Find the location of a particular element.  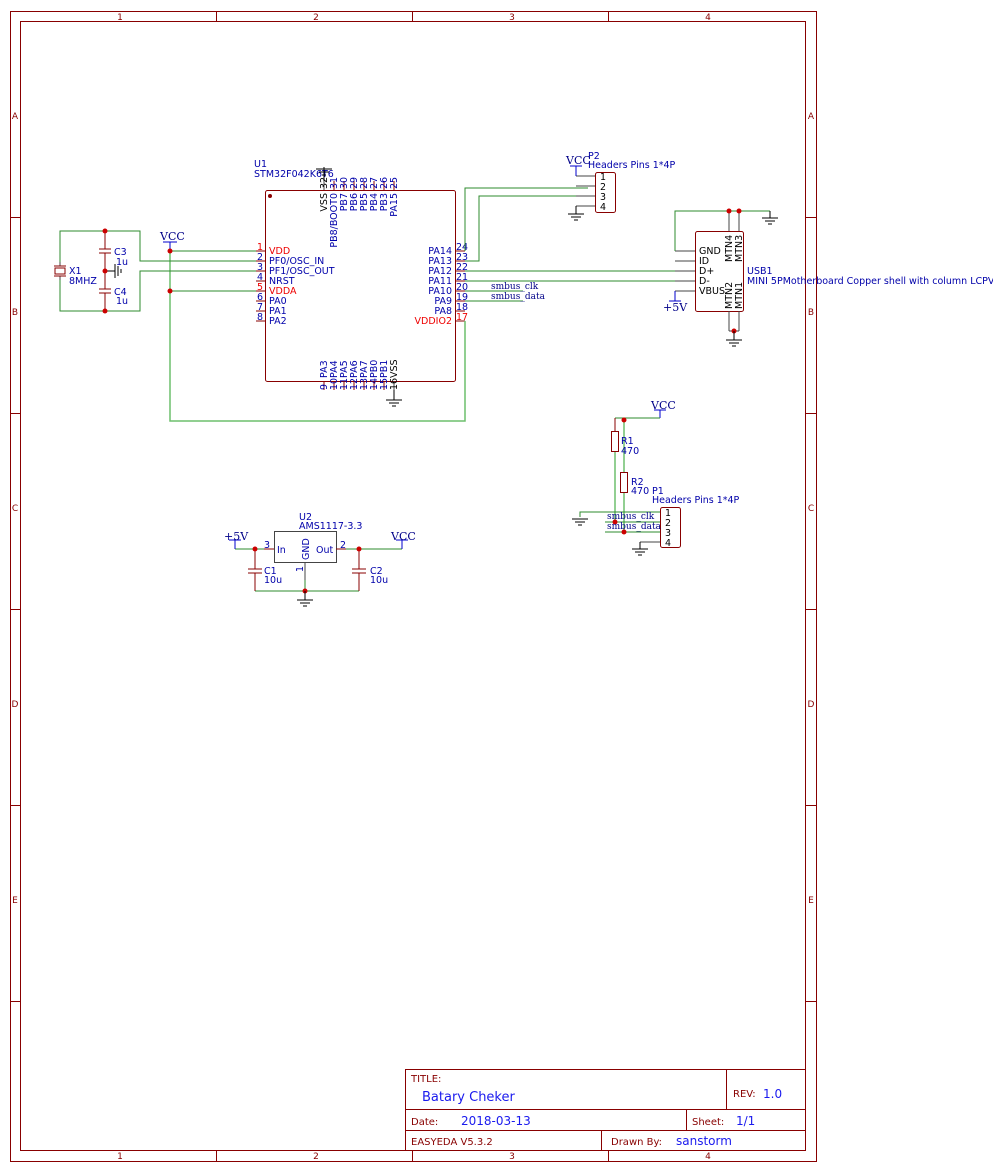

c4-capacitor: C4 1u is located at coordinates (113, 291).